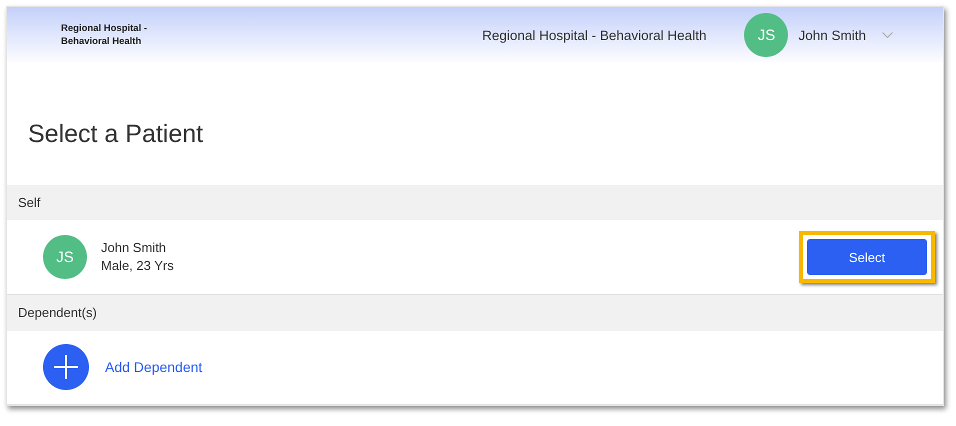 The height and width of the screenshot is (426, 956). Describe the element at coordinates (137, 266) in the screenshot. I see `patient-details: Male, 23 Yrs` at that location.